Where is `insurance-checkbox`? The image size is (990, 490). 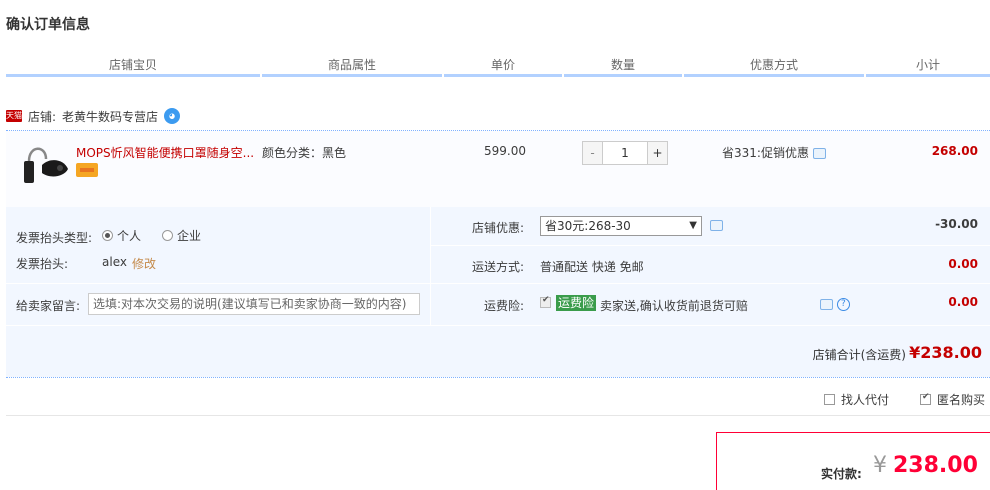
insurance-checkbox is located at coordinates (545, 301).